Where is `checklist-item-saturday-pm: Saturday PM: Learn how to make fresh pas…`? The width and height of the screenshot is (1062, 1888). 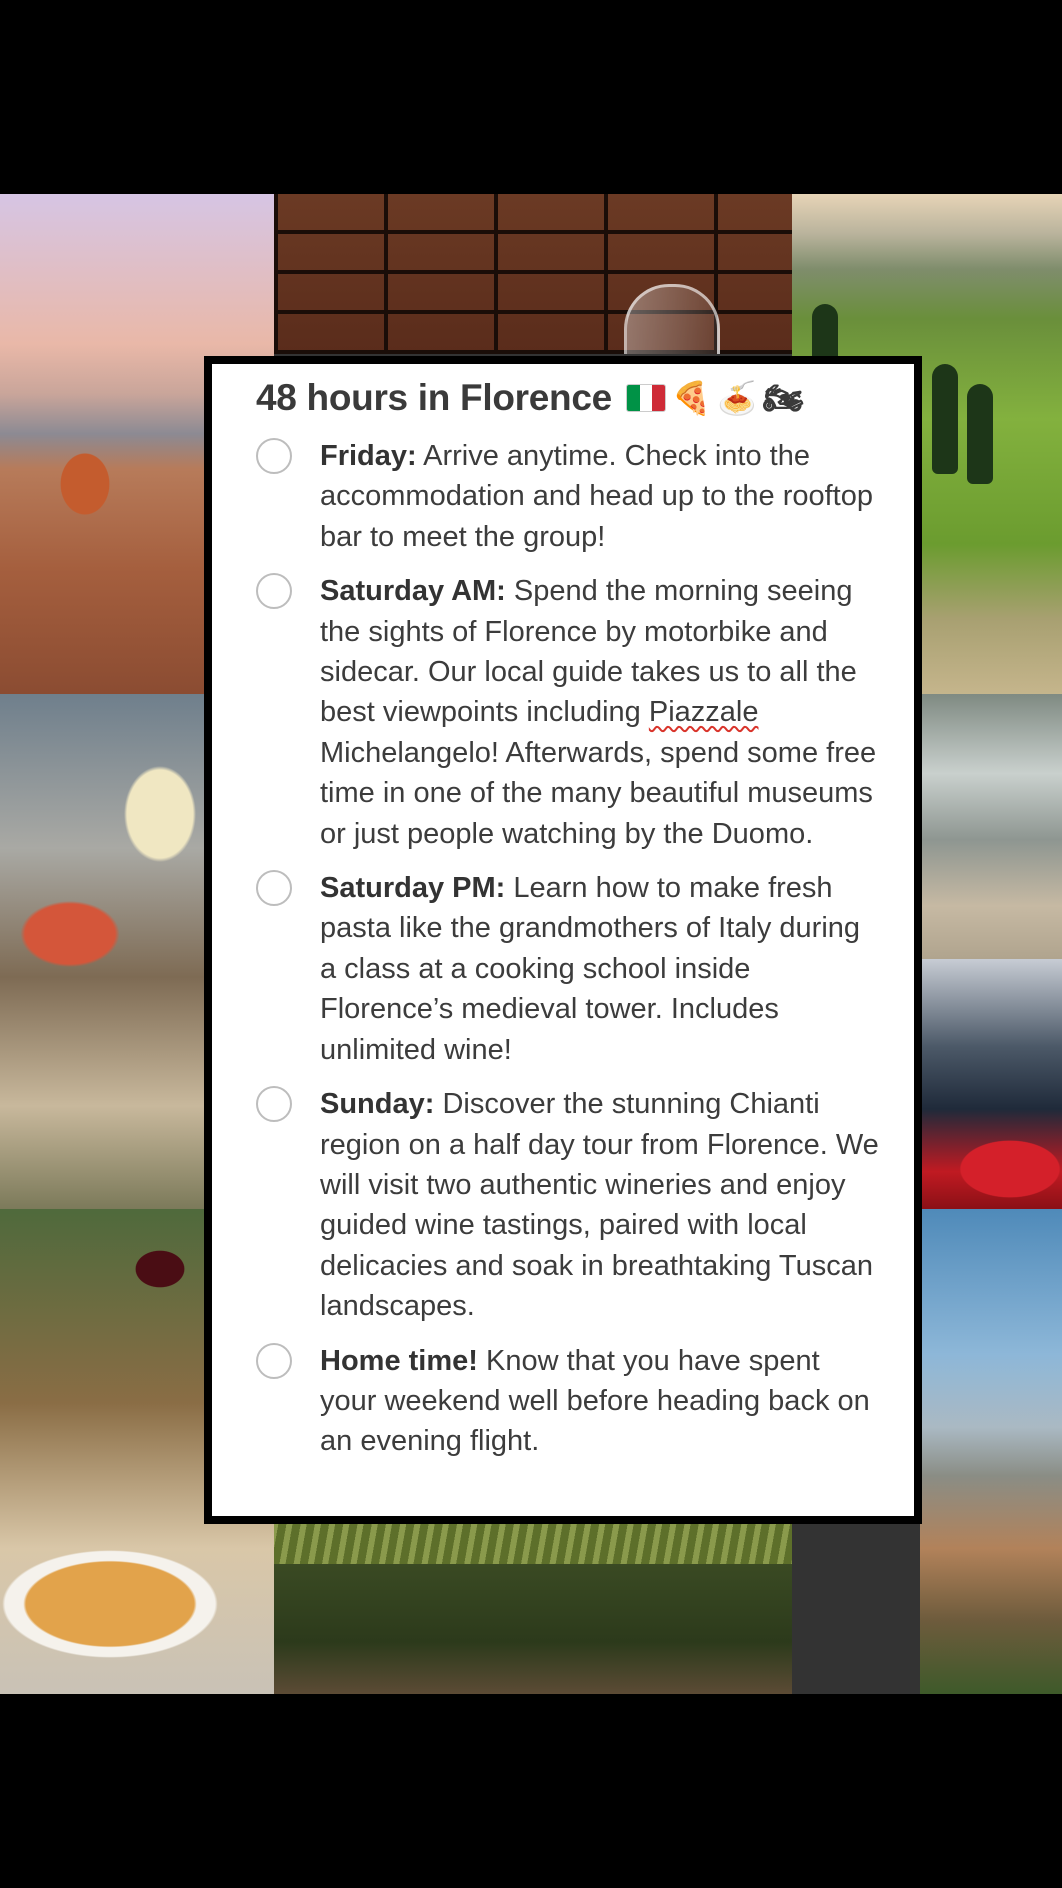 checklist-item-saturday-pm: Saturday PM: Learn how to make fresh pas… is located at coordinates (570, 969).